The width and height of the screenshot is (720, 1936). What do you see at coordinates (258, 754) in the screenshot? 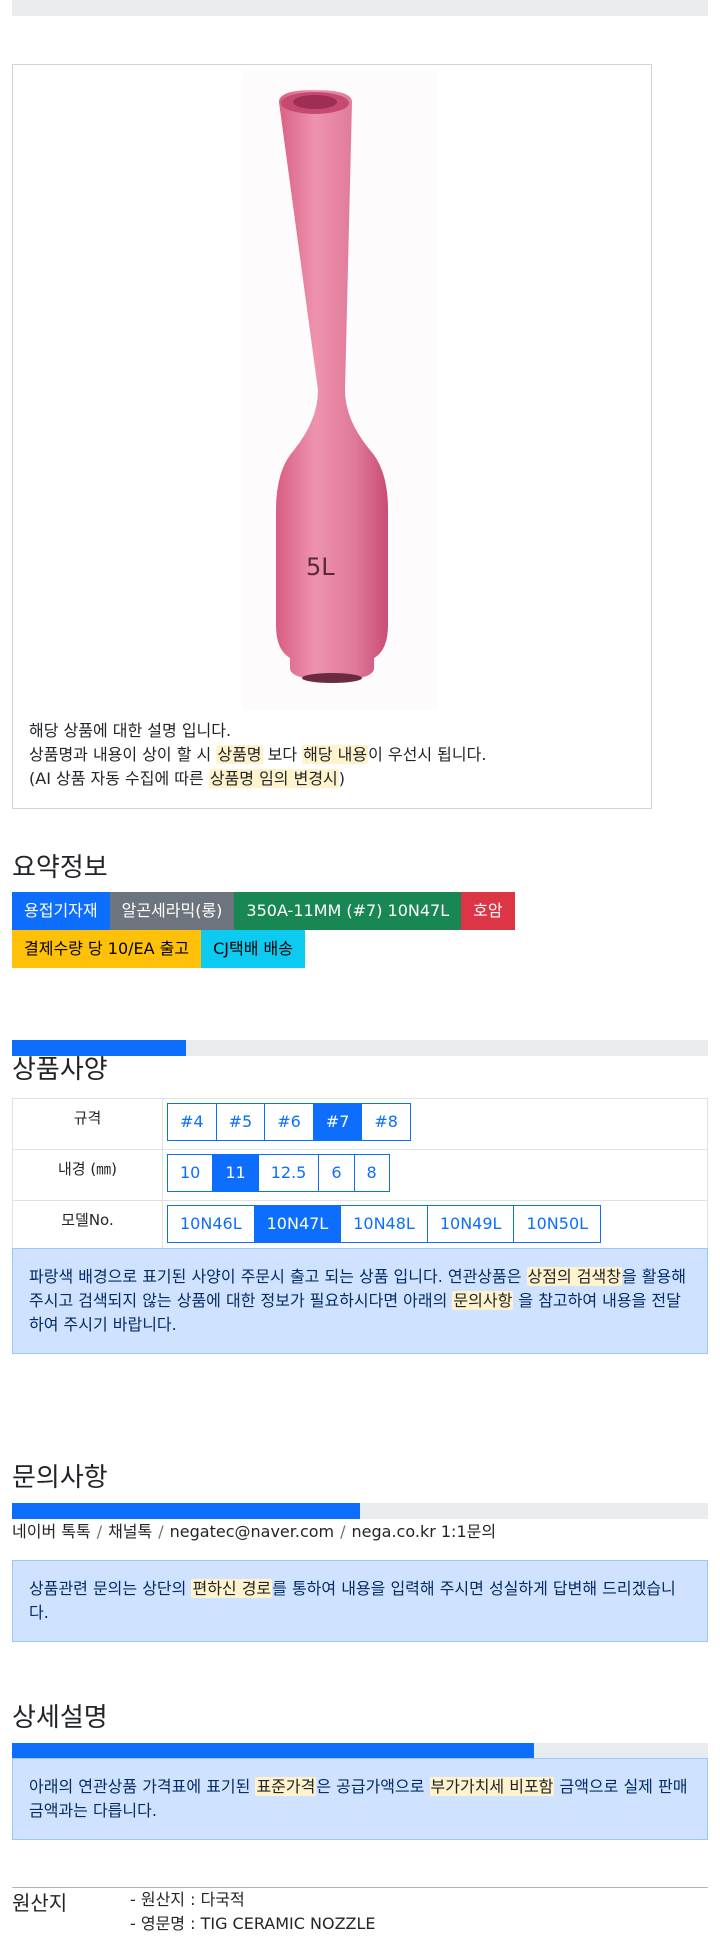
I see `description-line-2: 상품명과 내용이 상이 할 시 상품명 보다 해당 내용이 우선시 됩니다.` at bounding box center [258, 754].